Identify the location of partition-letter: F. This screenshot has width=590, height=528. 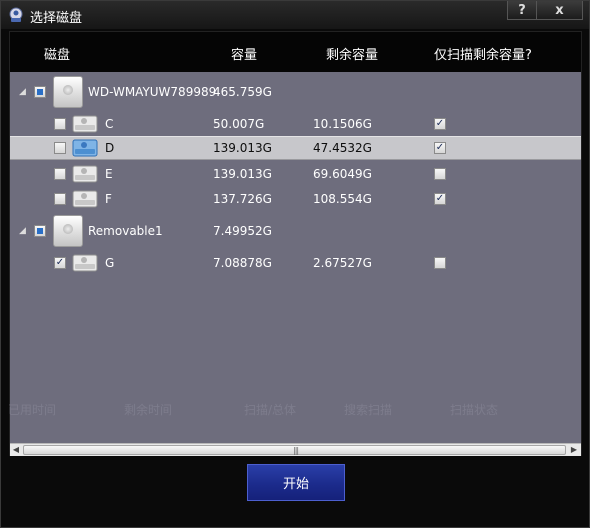
(108, 199).